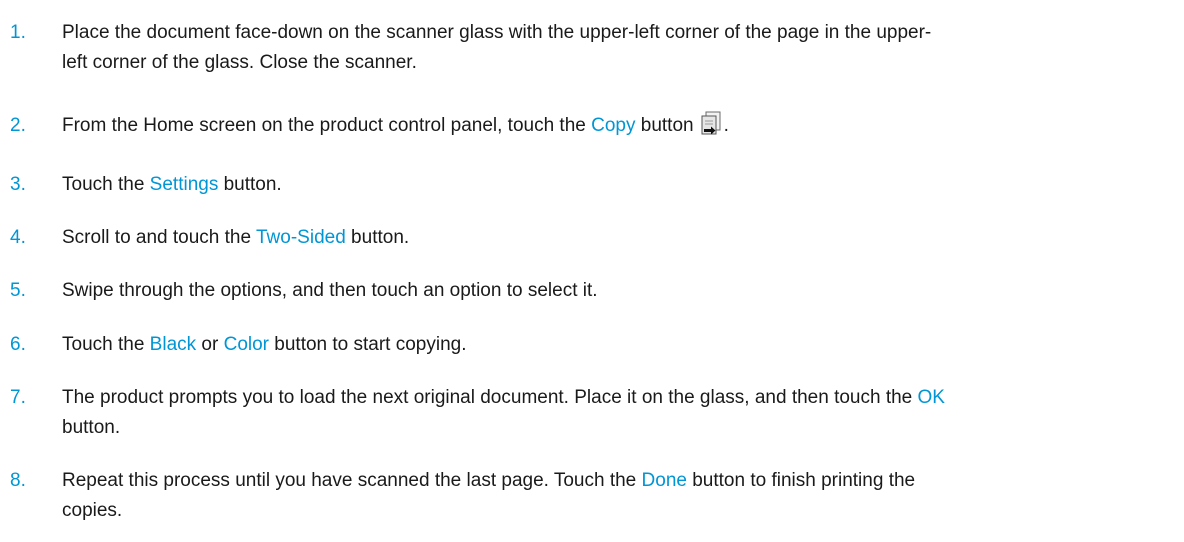  I want to click on step-number: 7., so click(18, 397).